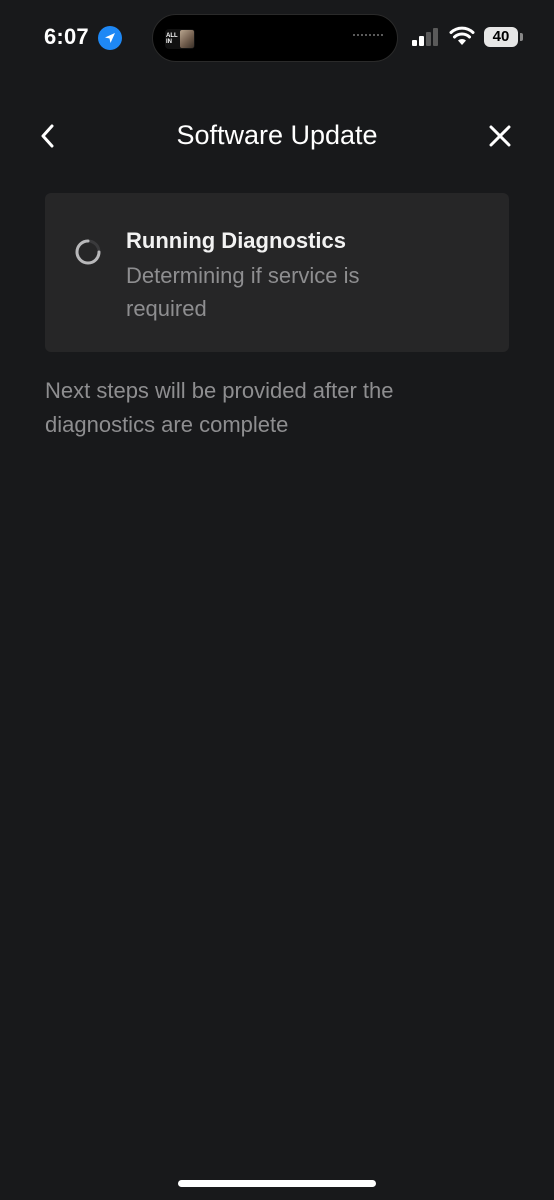 The height and width of the screenshot is (1200, 554). Describe the element at coordinates (236, 240) in the screenshot. I see `diagnostics-title: Running Diagnostics` at that location.